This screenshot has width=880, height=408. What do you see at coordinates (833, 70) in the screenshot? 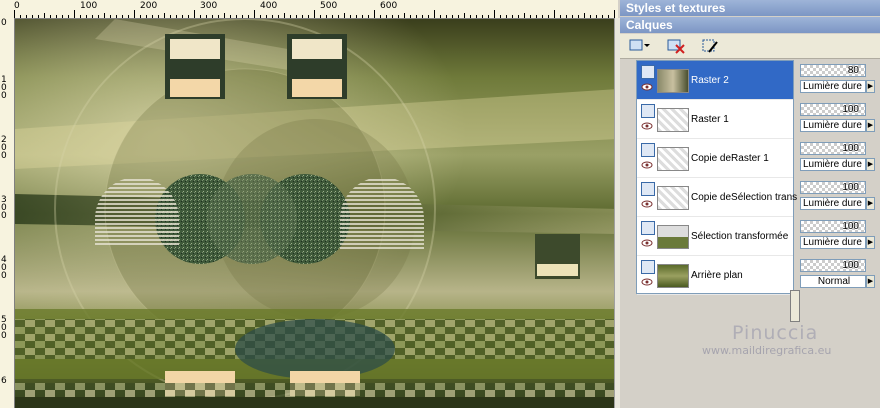
I see `opacity-field: 80` at bounding box center [833, 70].